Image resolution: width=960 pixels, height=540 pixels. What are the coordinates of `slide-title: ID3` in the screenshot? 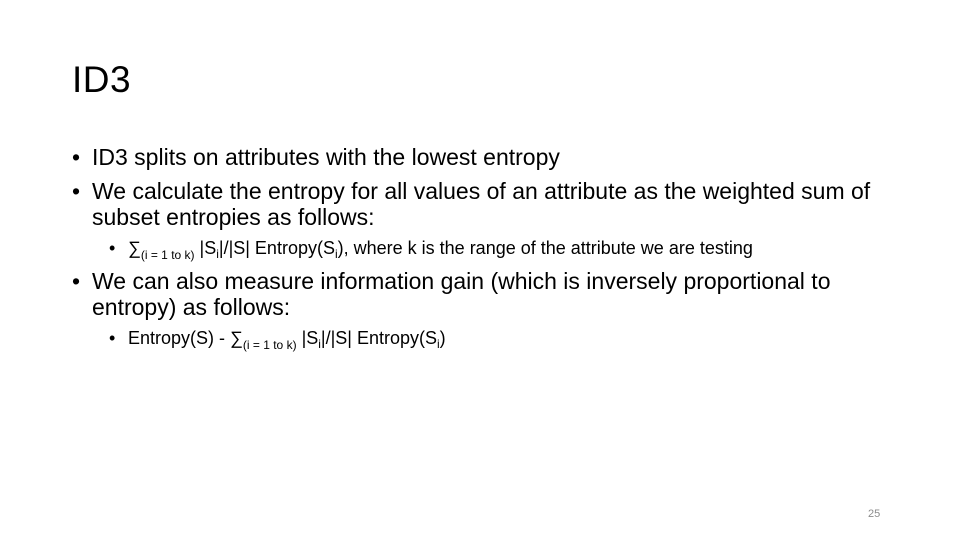 It's located at (102, 79).